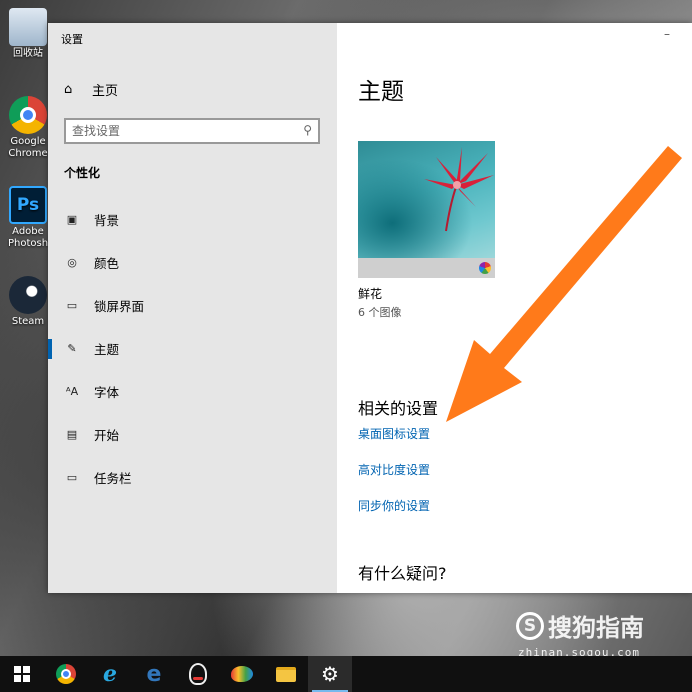 This screenshot has width=692, height=692. Describe the element at coordinates (82, 173) in the screenshot. I see `section-title: 个性化` at that location.